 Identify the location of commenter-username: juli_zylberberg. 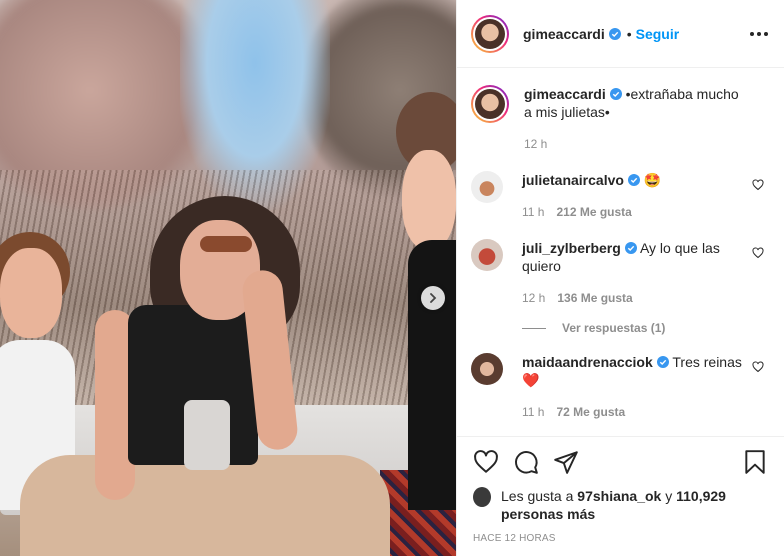
(571, 248).